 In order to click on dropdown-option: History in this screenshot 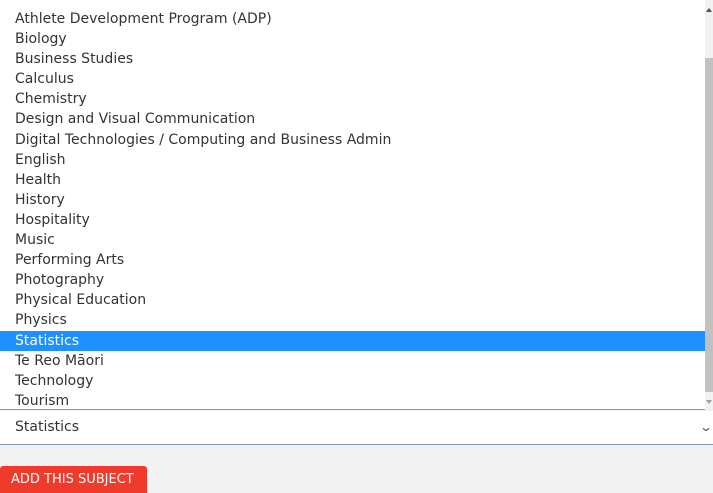, I will do `click(352, 200)`.